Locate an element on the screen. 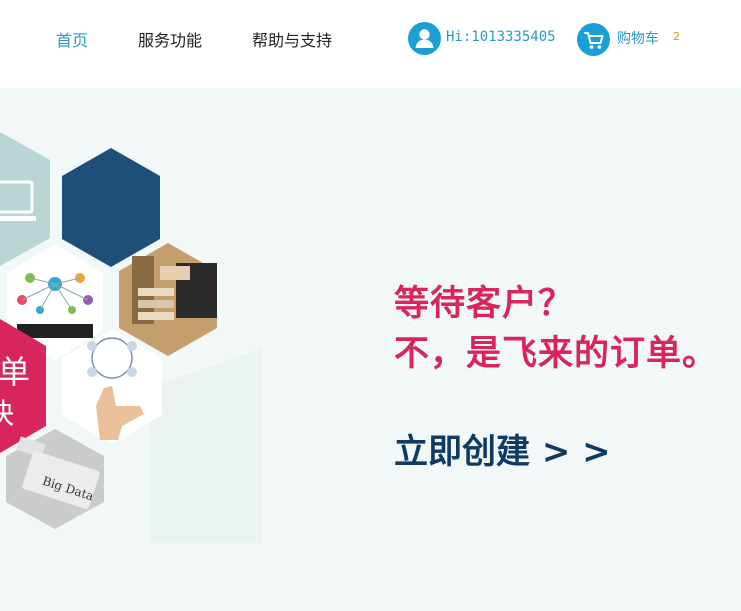 Image resolution: width=741 pixels, height=611 pixels. user-greeting: Hi:1013335405 is located at coordinates (501, 37).